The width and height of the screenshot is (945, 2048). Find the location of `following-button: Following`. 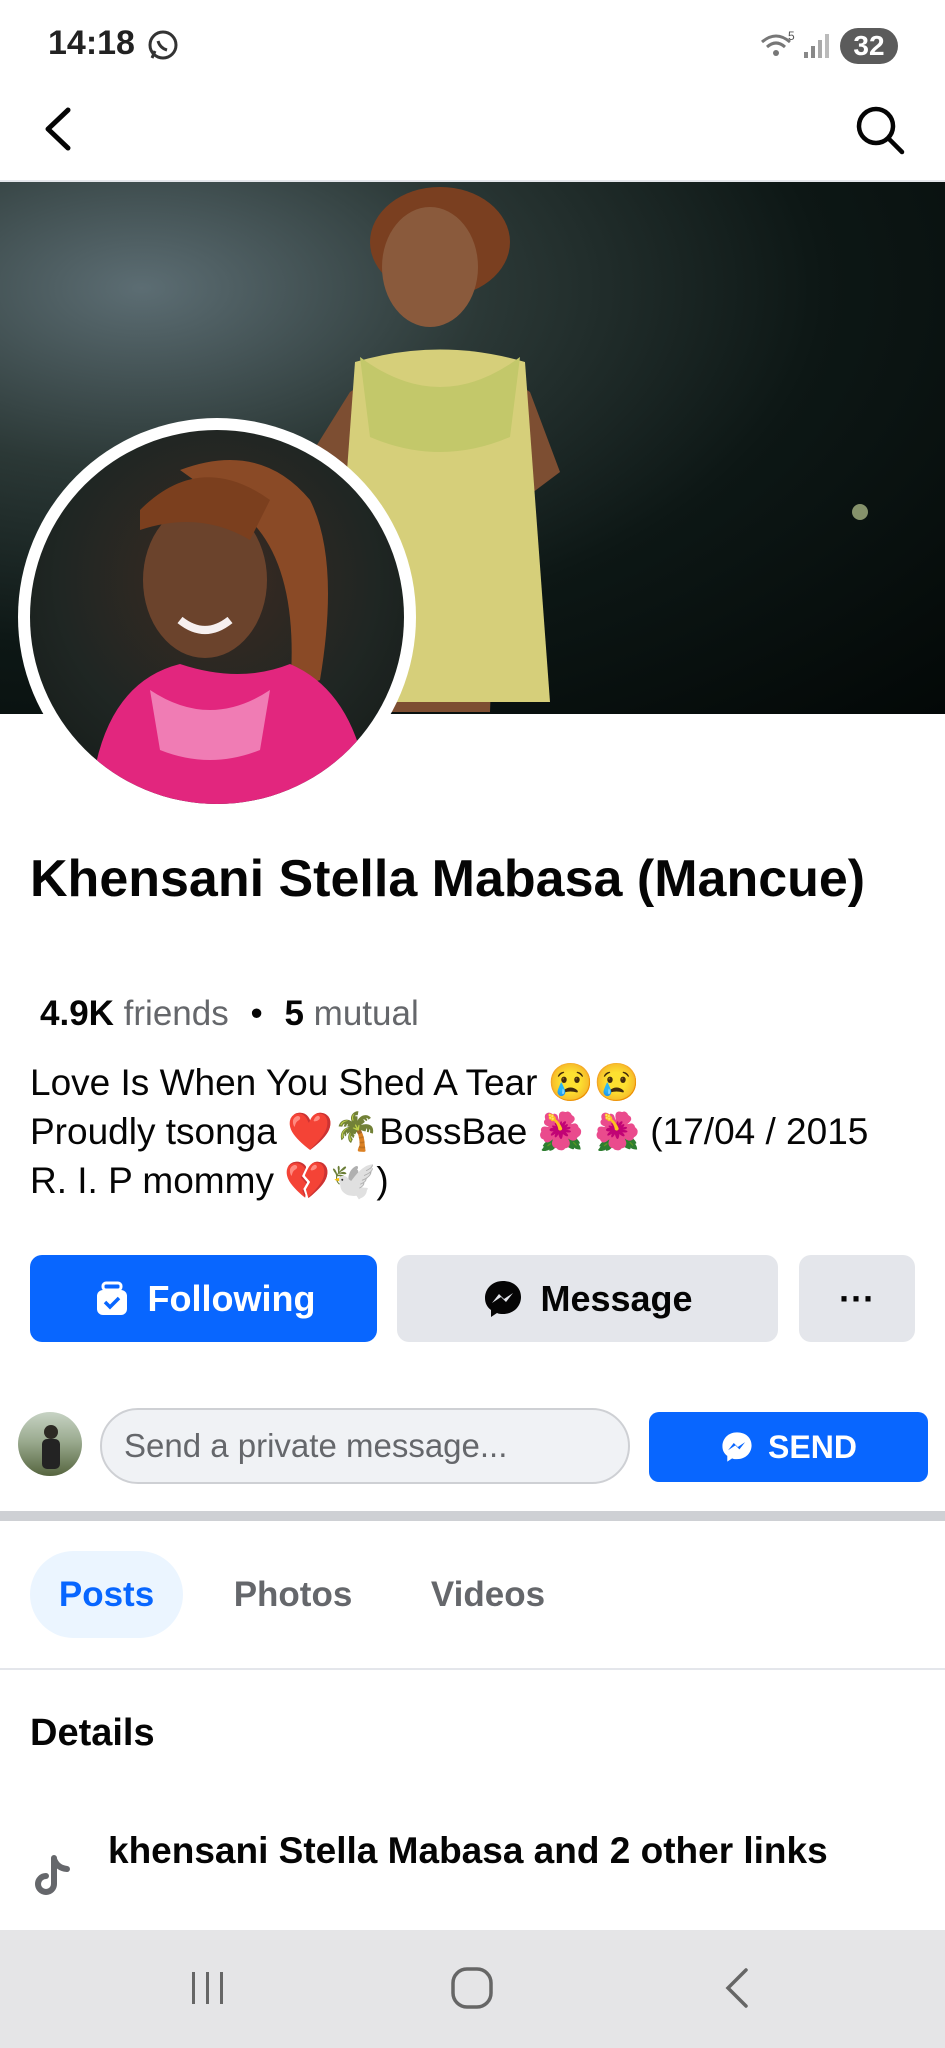

following-button: Following is located at coordinates (203, 1298).